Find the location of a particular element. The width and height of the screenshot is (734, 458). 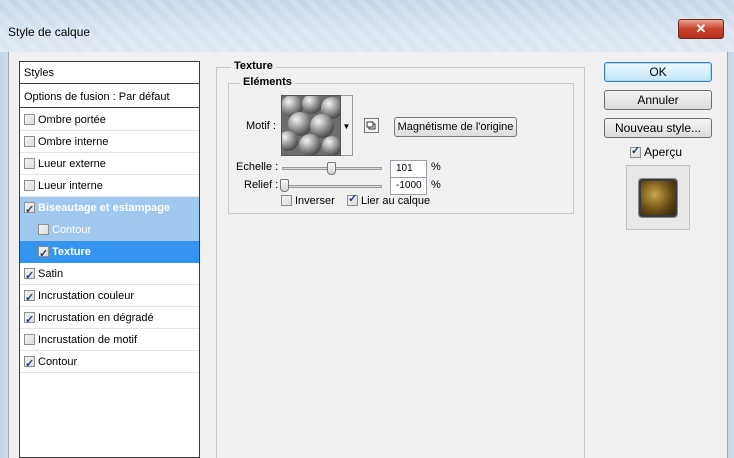

depth-slider-thumb is located at coordinates (284, 185).